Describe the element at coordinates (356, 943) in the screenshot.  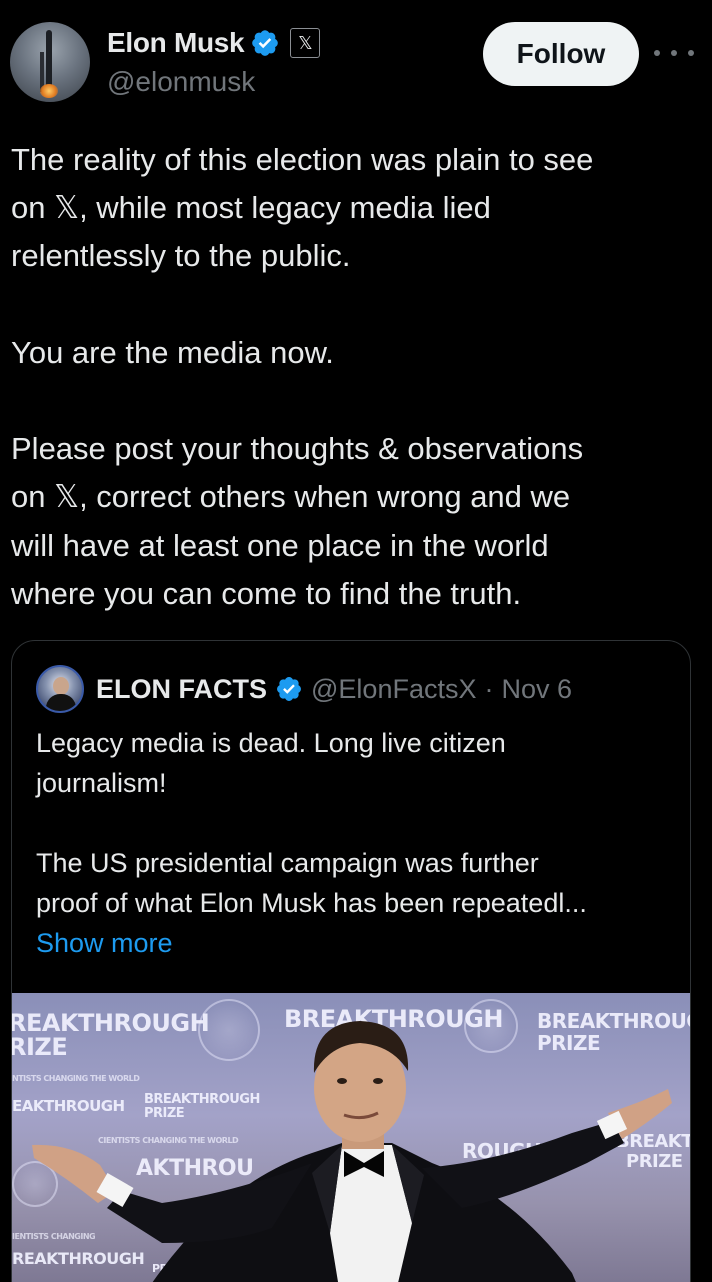
I see `show-more-link: Show more` at that location.